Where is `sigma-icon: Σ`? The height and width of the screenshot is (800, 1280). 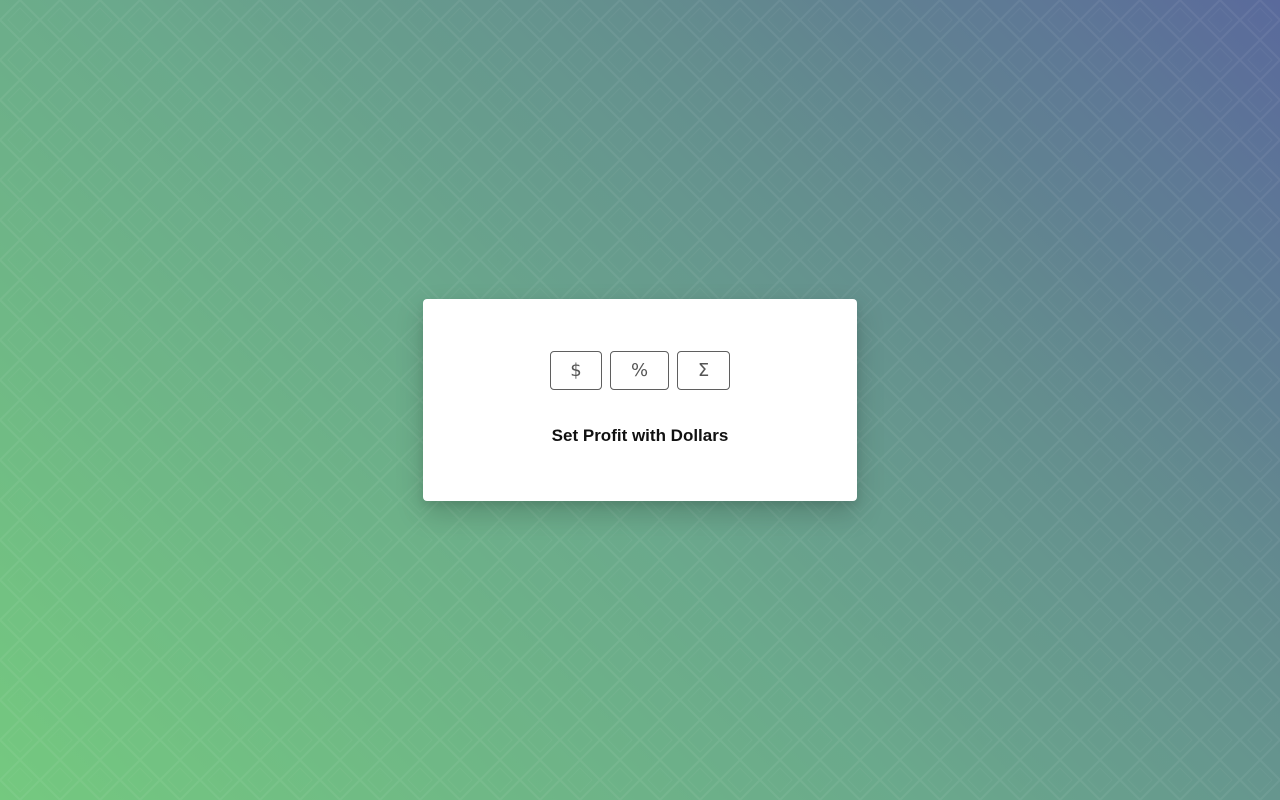
sigma-icon: Σ is located at coordinates (703, 370).